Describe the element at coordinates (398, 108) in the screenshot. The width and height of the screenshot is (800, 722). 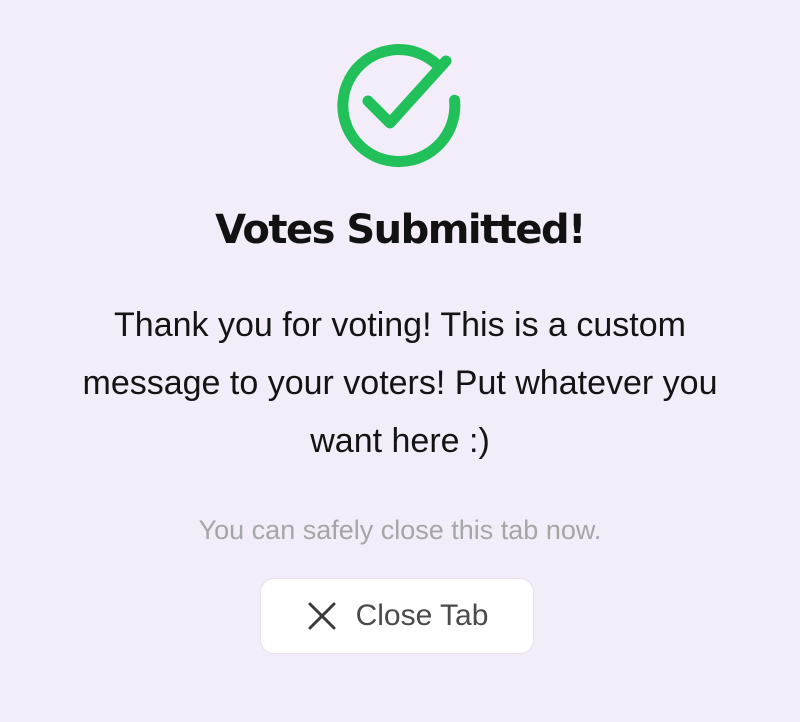
I see `check-circle-icon` at that location.